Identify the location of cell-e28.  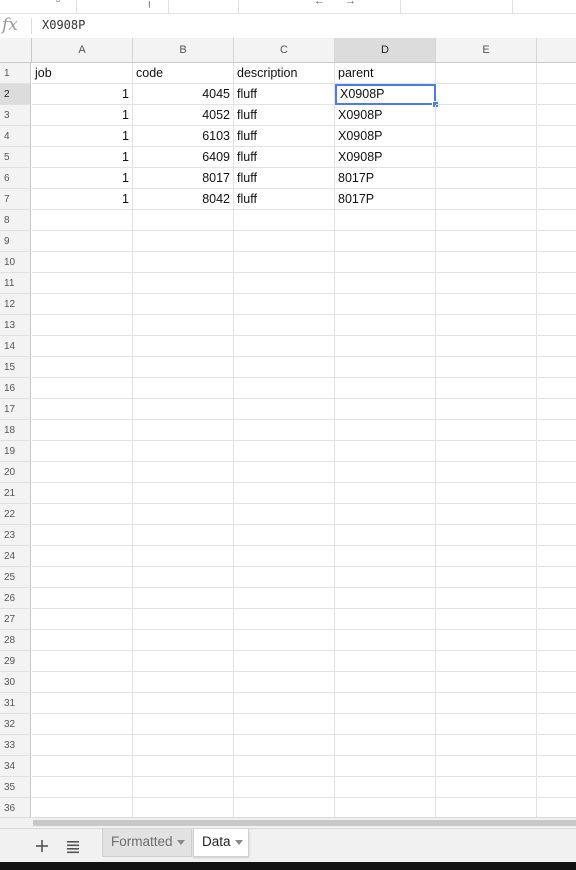
(486, 640).